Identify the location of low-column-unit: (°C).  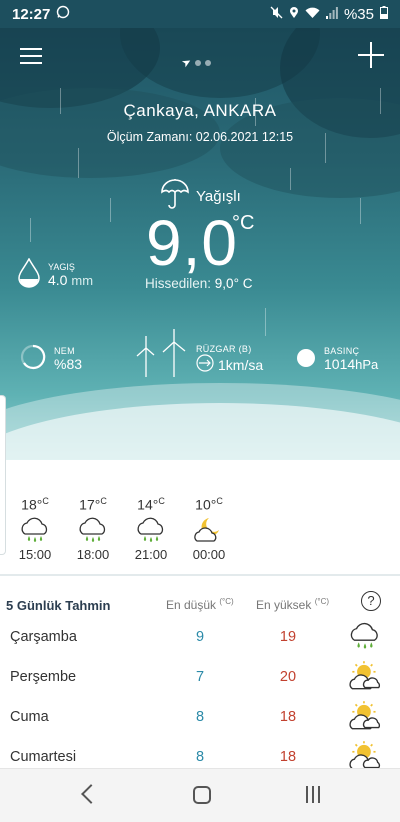
(226, 601).